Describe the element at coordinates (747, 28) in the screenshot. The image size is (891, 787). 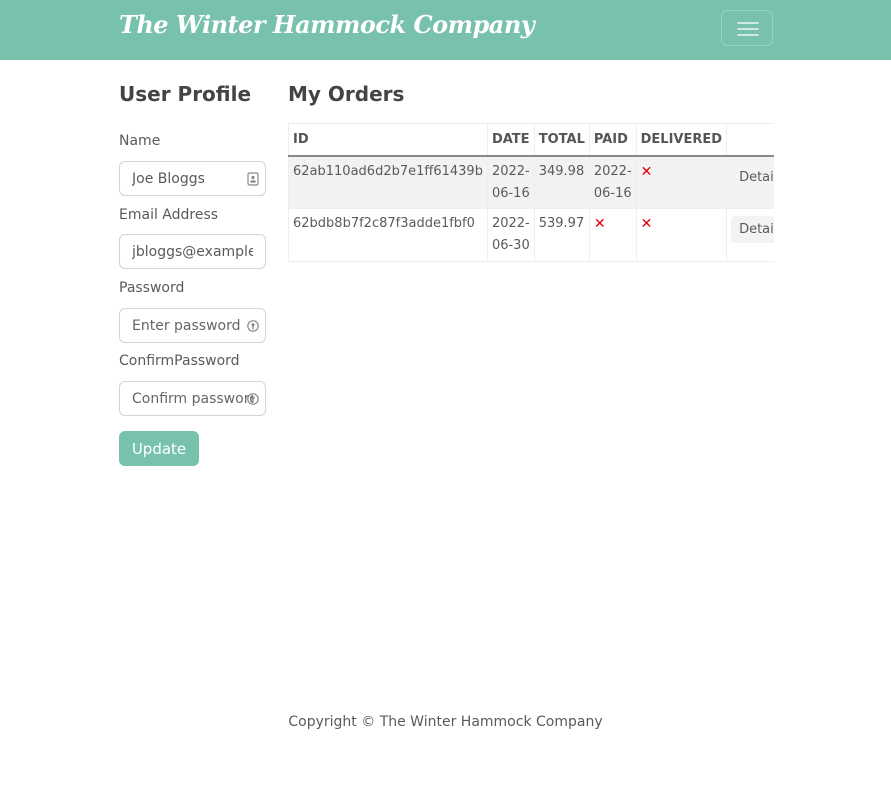
I see `menu-toggle-button` at that location.